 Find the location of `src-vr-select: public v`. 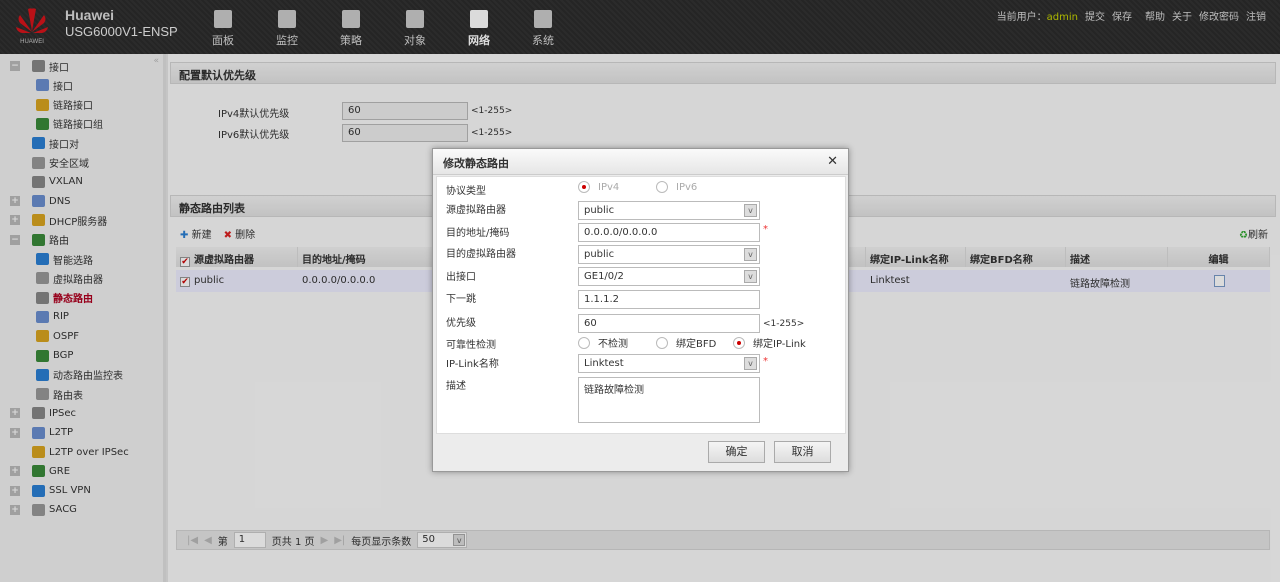

src-vr-select: public v is located at coordinates (669, 210).